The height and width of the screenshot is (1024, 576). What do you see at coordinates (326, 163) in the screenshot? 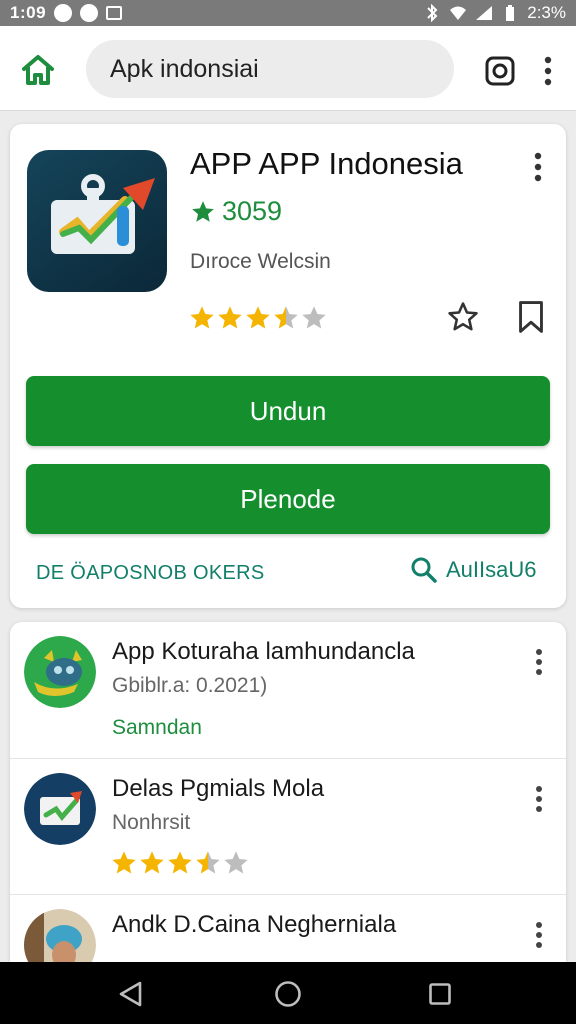
I see `app-title: APP APP Indonesia` at bounding box center [326, 163].